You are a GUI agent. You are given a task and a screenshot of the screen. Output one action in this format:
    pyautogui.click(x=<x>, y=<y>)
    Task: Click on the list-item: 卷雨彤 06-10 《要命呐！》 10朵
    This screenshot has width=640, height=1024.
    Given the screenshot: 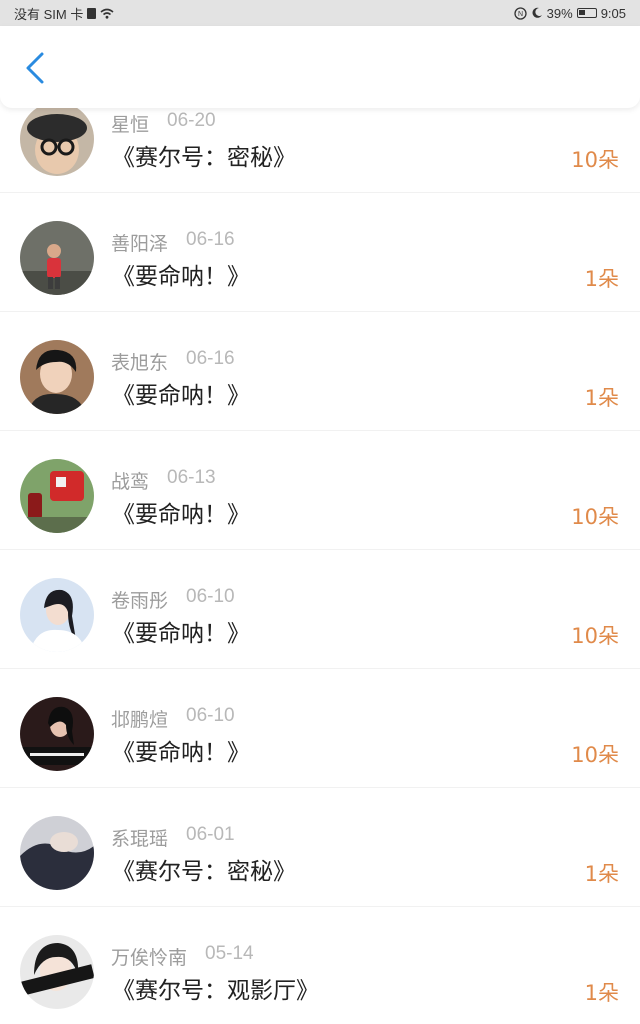 What is the action you would take?
    pyautogui.click(x=320, y=609)
    